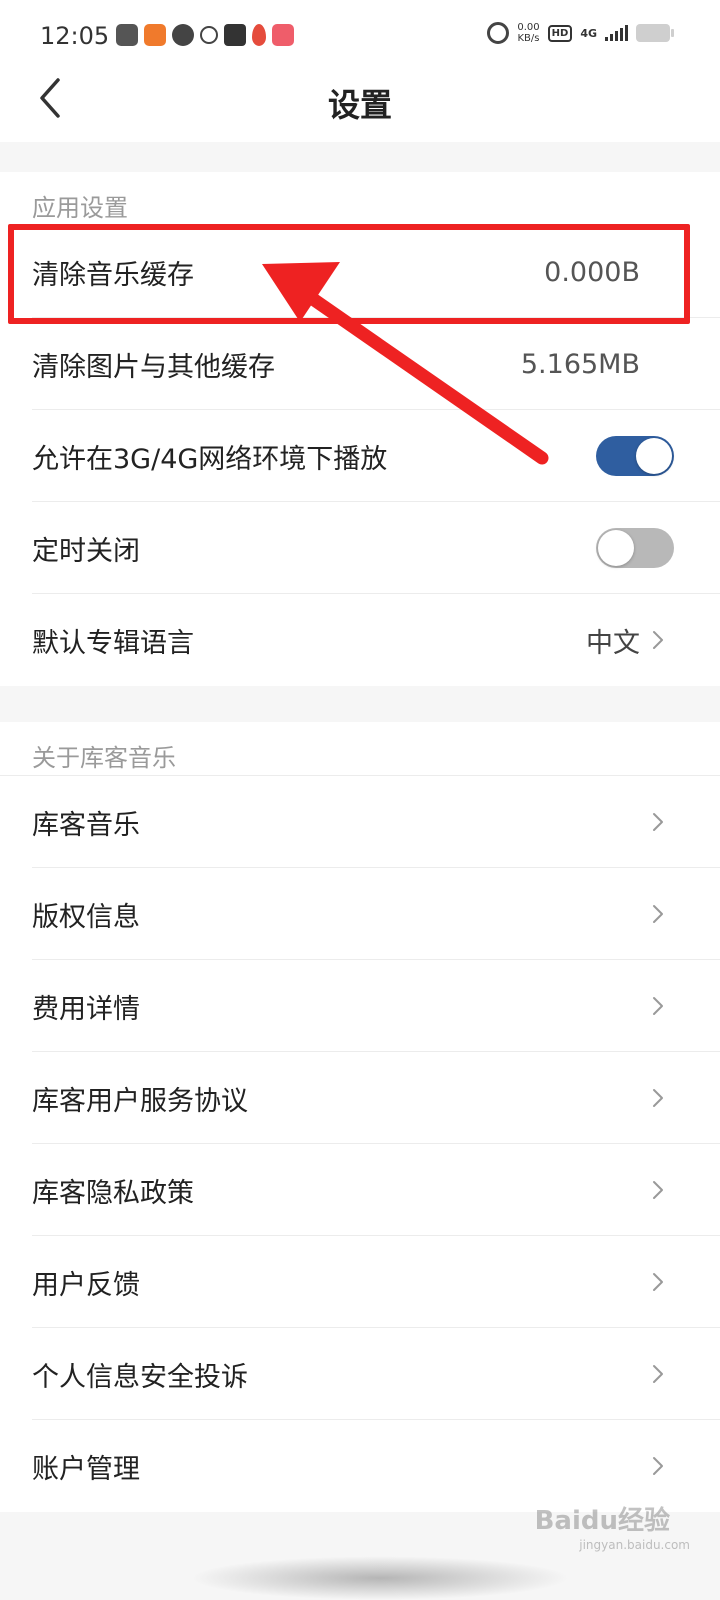 This screenshot has width=720, height=1600. I want to click on hd-icon: HD, so click(560, 33).